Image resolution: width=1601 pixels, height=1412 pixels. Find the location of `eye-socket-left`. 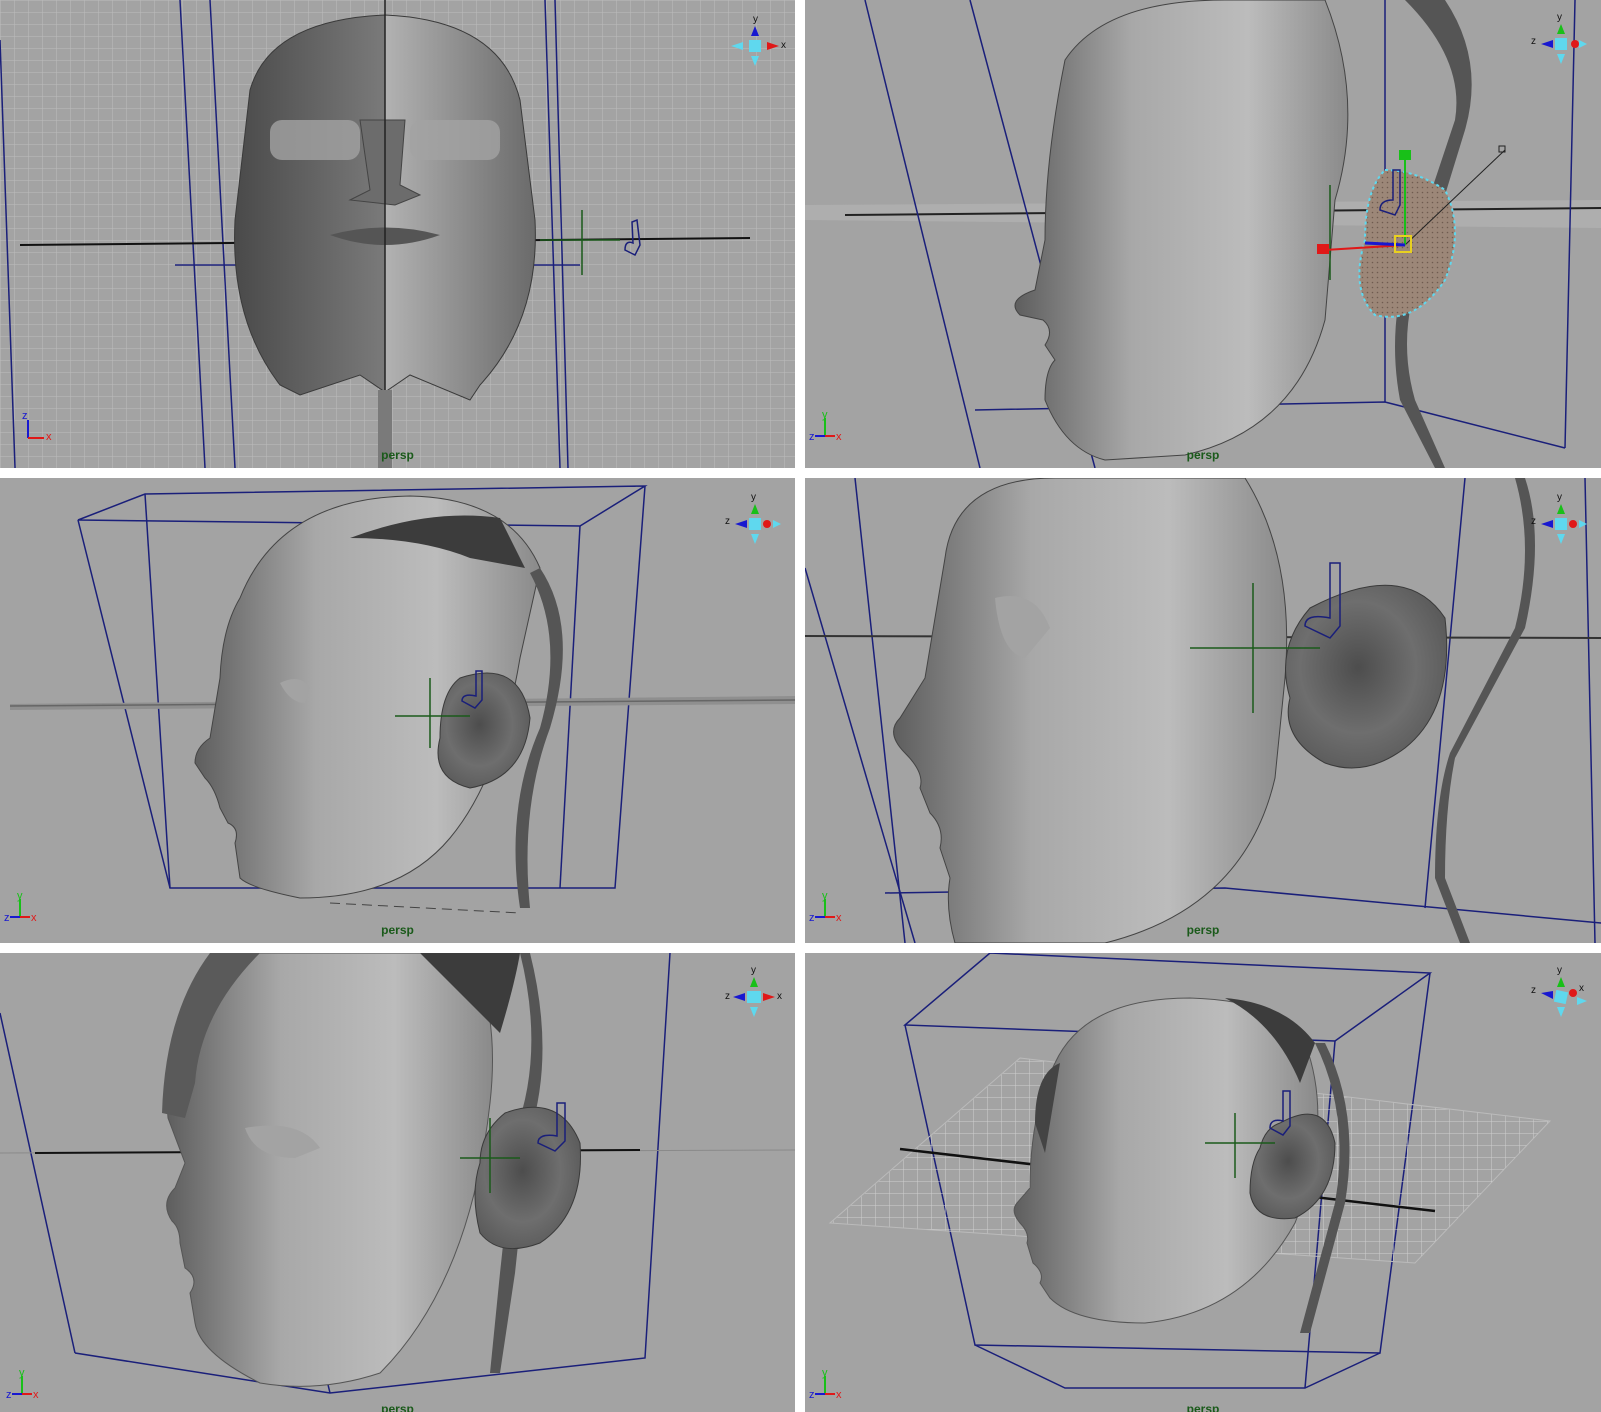

eye-socket-left is located at coordinates (315, 140).